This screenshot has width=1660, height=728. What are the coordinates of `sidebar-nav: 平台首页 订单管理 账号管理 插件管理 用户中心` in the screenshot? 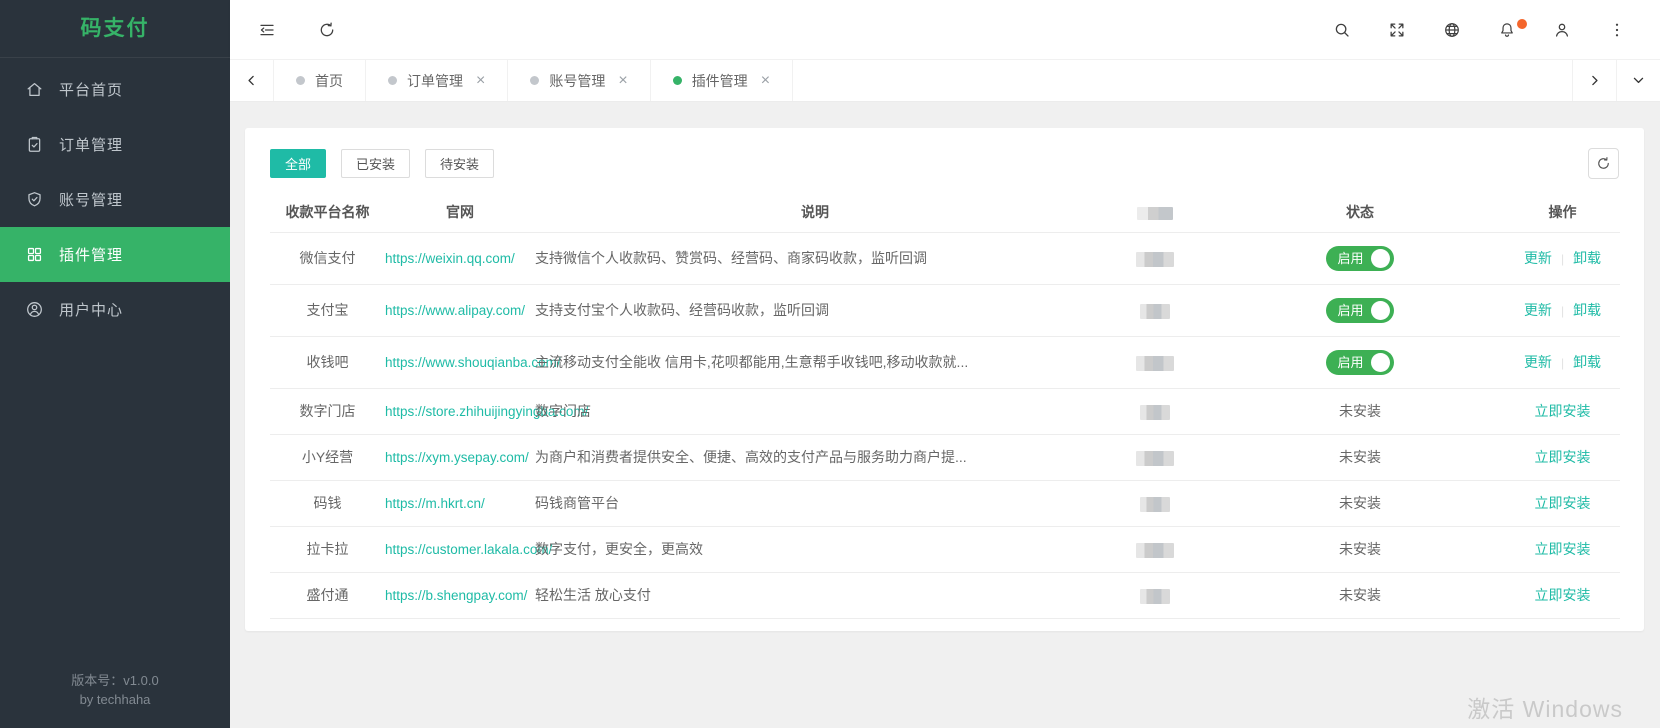 It's located at (115, 197).